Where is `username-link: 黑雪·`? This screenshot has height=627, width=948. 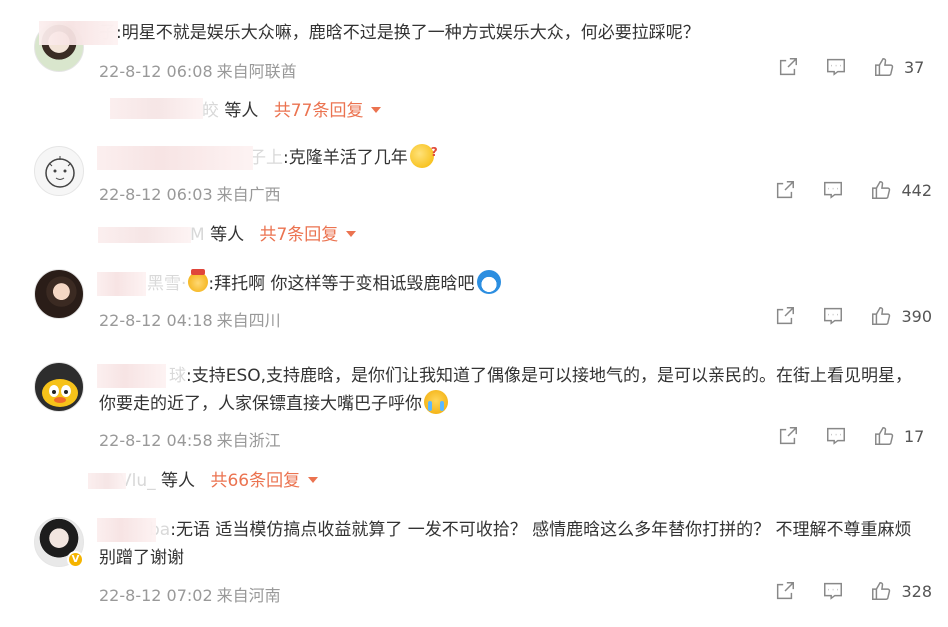 username-link: 黑雪· is located at coordinates (141, 284).